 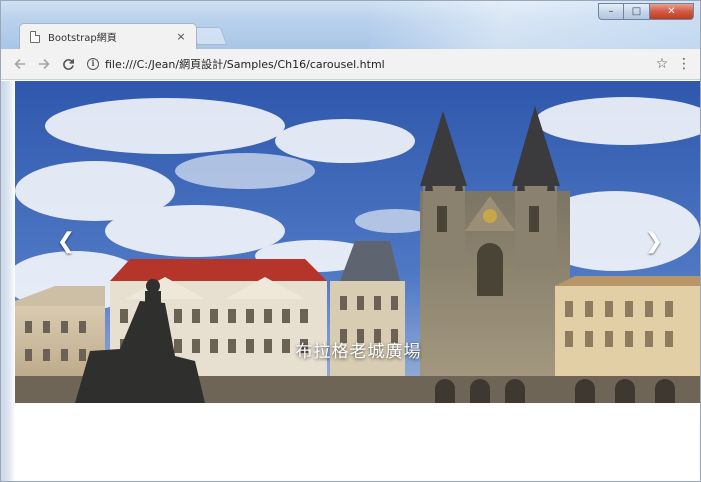 What do you see at coordinates (358, 352) in the screenshot?
I see `carousel-caption: 布拉格老城廣場` at bounding box center [358, 352].